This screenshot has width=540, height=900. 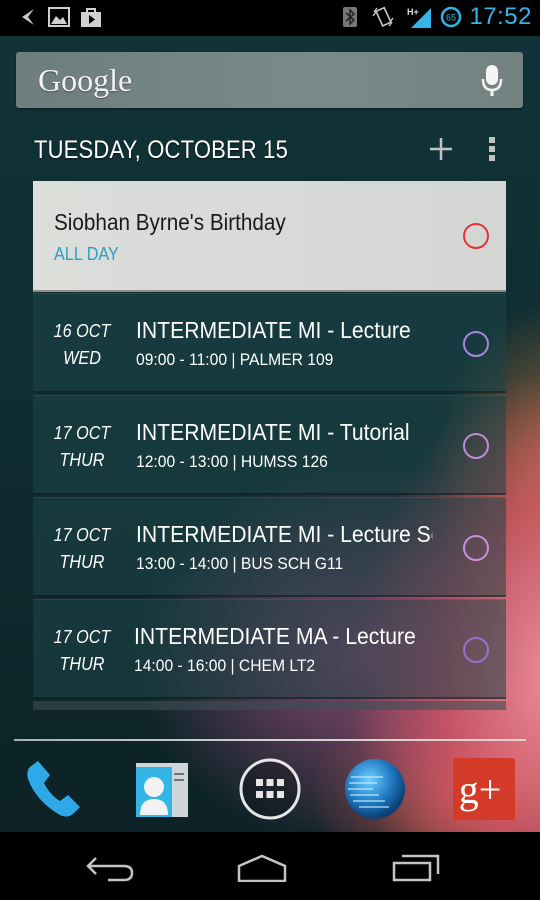 What do you see at coordinates (269, 80) in the screenshot?
I see `google-search-bar: Google` at bounding box center [269, 80].